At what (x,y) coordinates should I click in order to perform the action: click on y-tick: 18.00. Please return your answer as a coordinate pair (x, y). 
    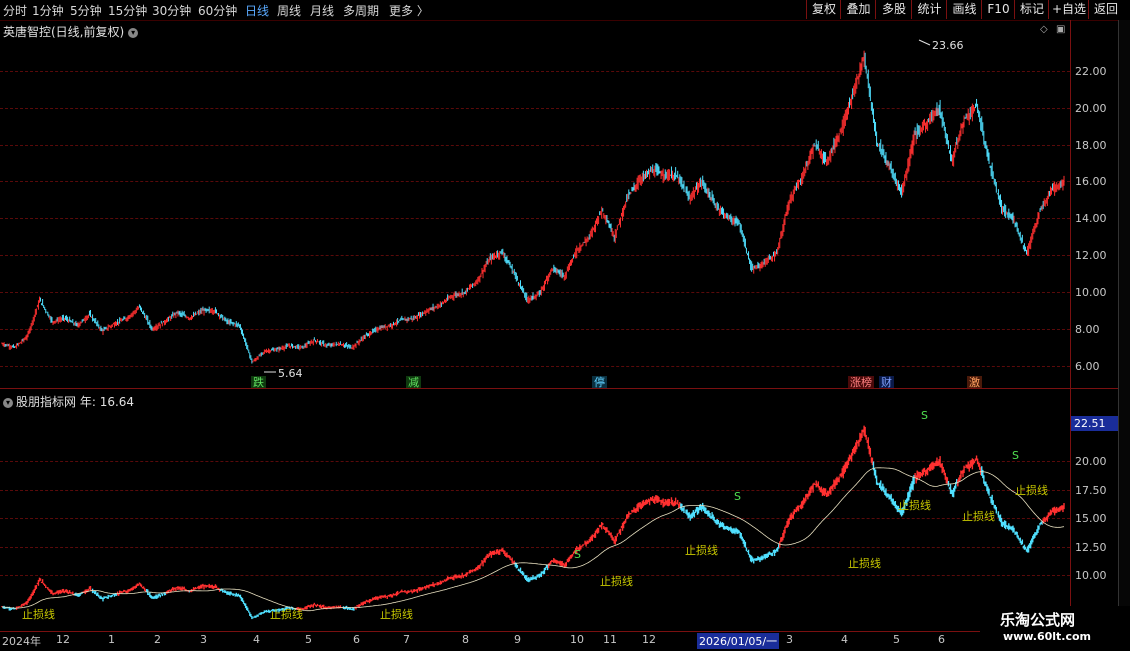
    Looking at the image, I should click on (1091, 145).